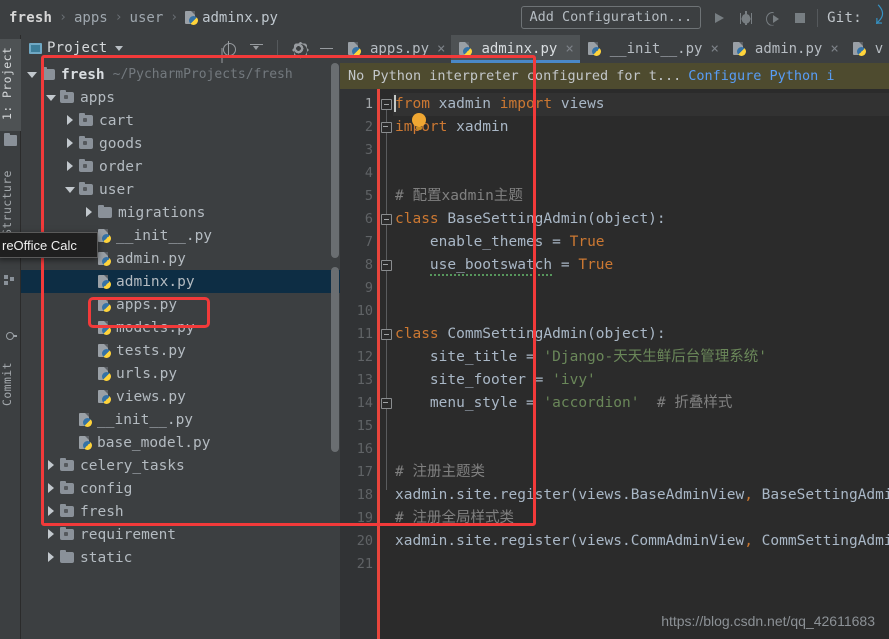 This screenshot has height=639, width=889. What do you see at coordinates (76, 48) in the screenshot?
I see `project-title-dropdown: Project` at bounding box center [76, 48].